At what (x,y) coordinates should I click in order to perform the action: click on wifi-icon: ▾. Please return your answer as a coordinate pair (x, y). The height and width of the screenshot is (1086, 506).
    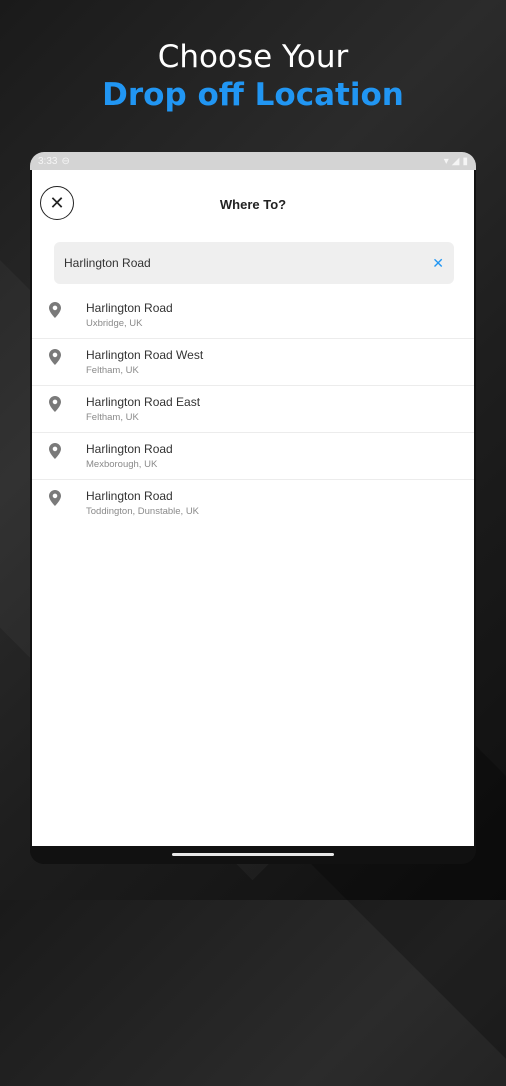
    Looking at the image, I should click on (446, 161).